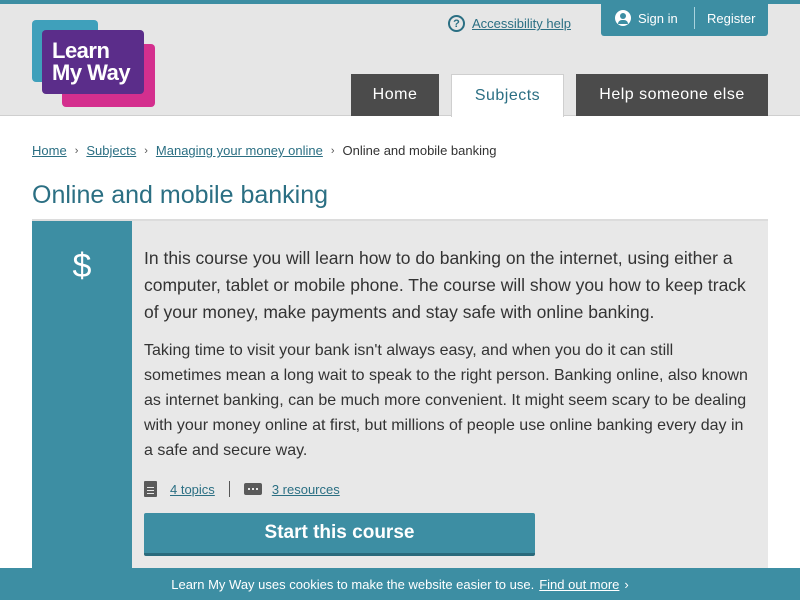  Describe the element at coordinates (507, 95) in the screenshot. I see `tab-subjects: Subjects` at that location.